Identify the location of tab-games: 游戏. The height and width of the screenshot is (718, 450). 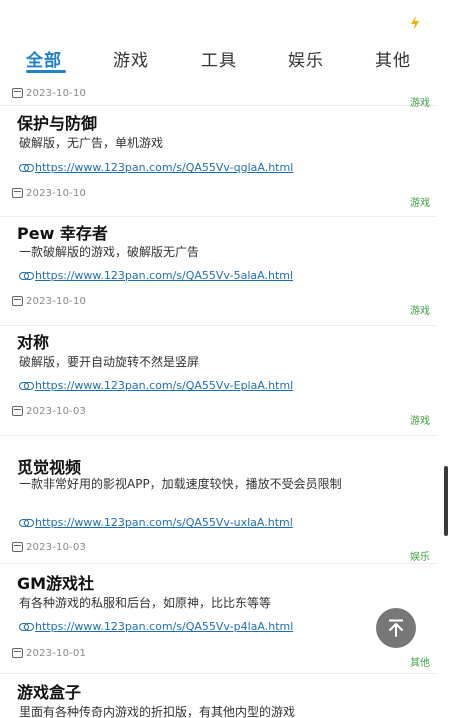
(131, 58).